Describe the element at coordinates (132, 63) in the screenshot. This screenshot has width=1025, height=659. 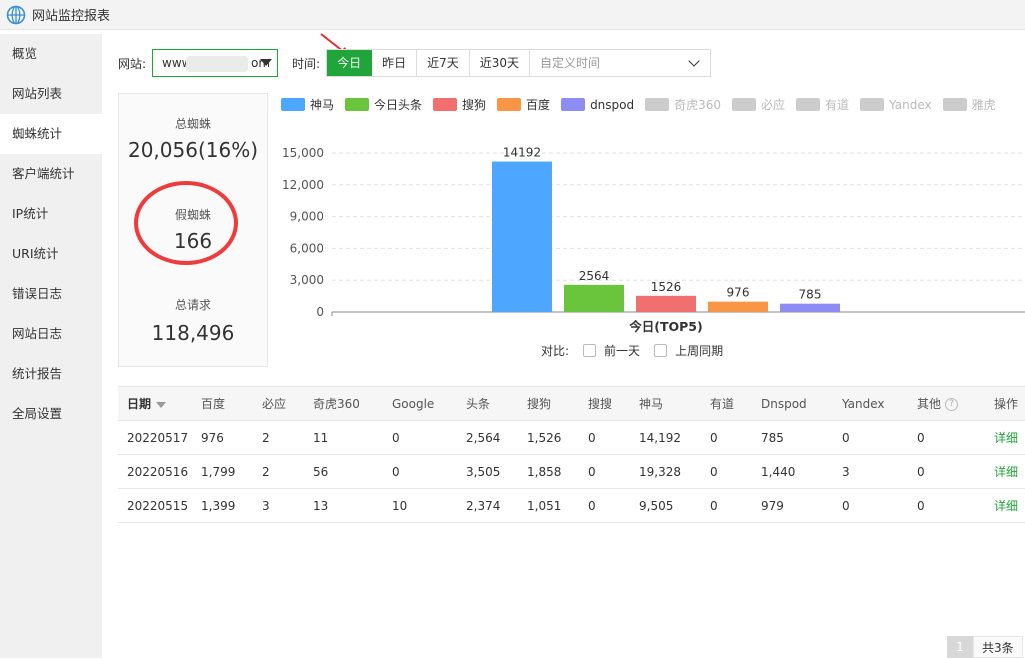
I see `site-label: 网站:` at that location.